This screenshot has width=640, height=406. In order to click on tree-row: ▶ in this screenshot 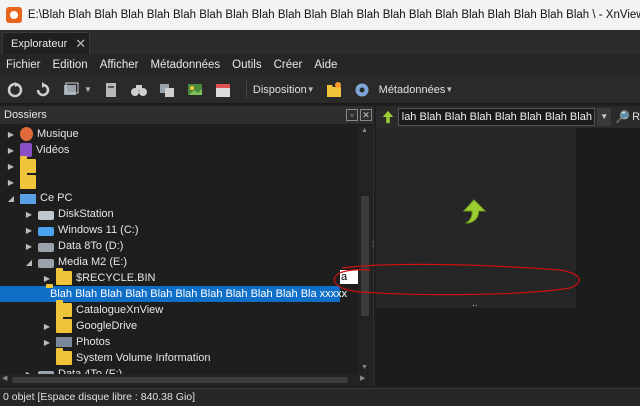, I will do `click(23, 181)`.